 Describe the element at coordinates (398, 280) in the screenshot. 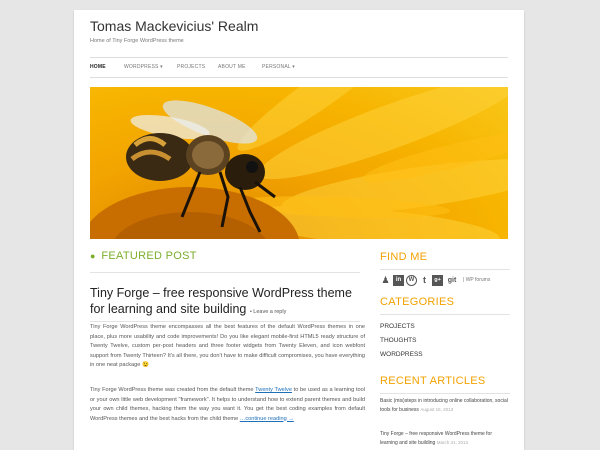

I see `linkedin-icon: in` at that location.